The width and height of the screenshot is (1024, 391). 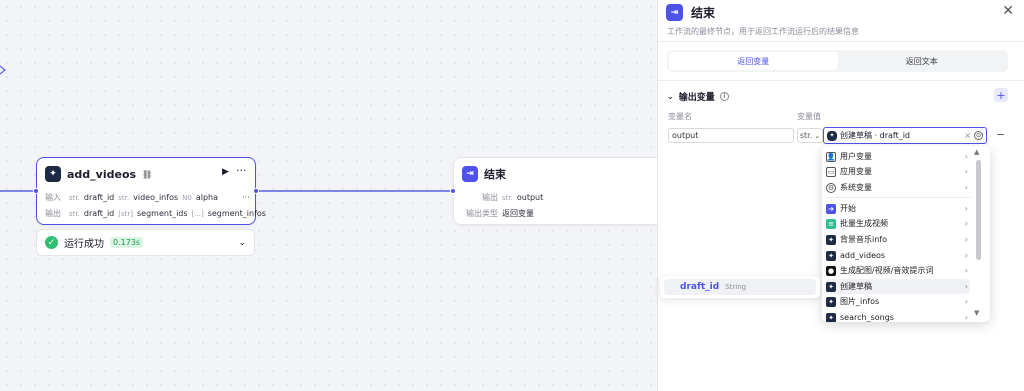 I want to click on output-variables-section: ⌄ 输出变量 i, so click(x=698, y=96).